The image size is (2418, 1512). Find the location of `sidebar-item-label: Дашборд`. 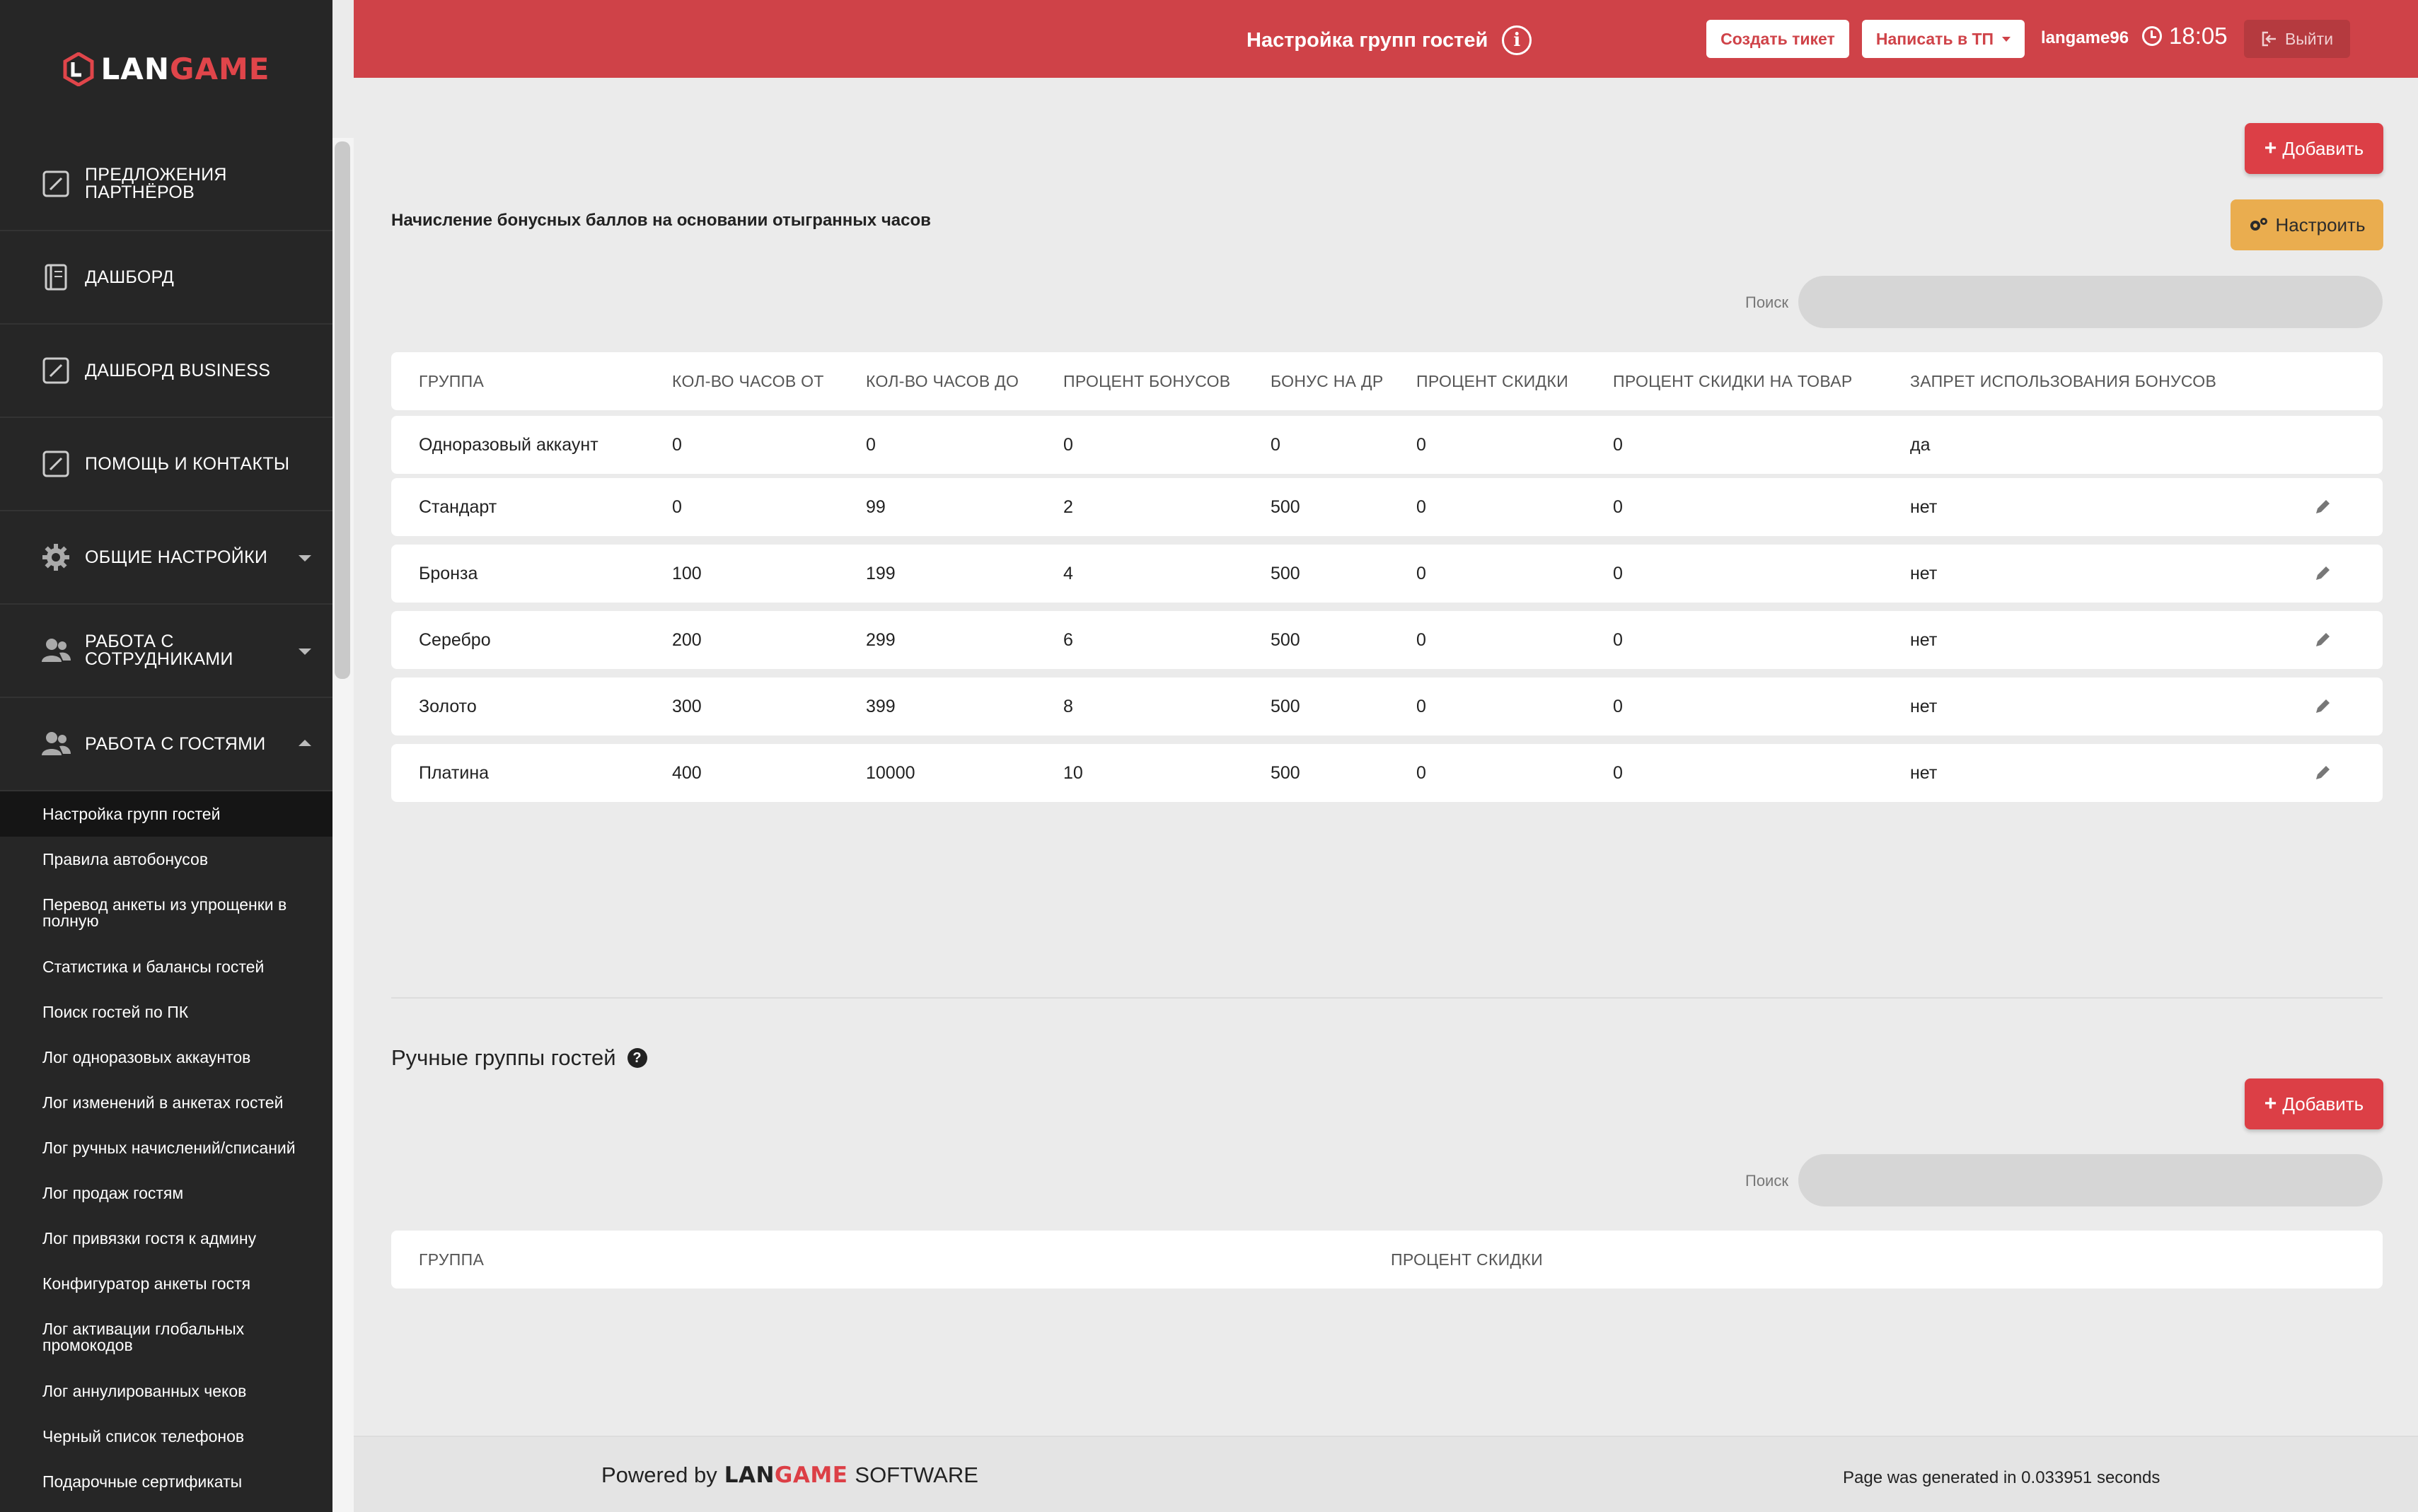

sidebar-item-label: Дашборд is located at coordinates (130, 277).